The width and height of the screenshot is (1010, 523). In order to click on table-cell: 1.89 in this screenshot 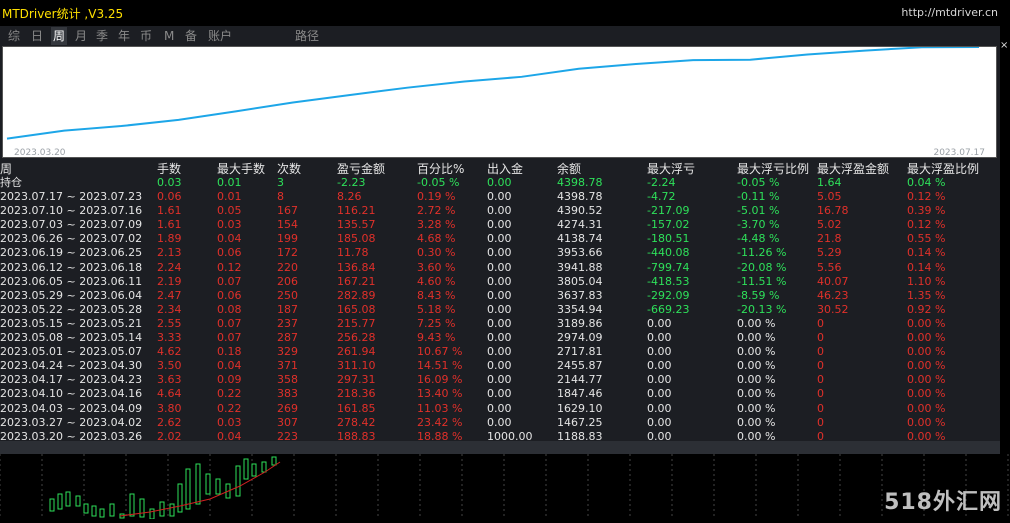, I will do `click(169, 239)`.